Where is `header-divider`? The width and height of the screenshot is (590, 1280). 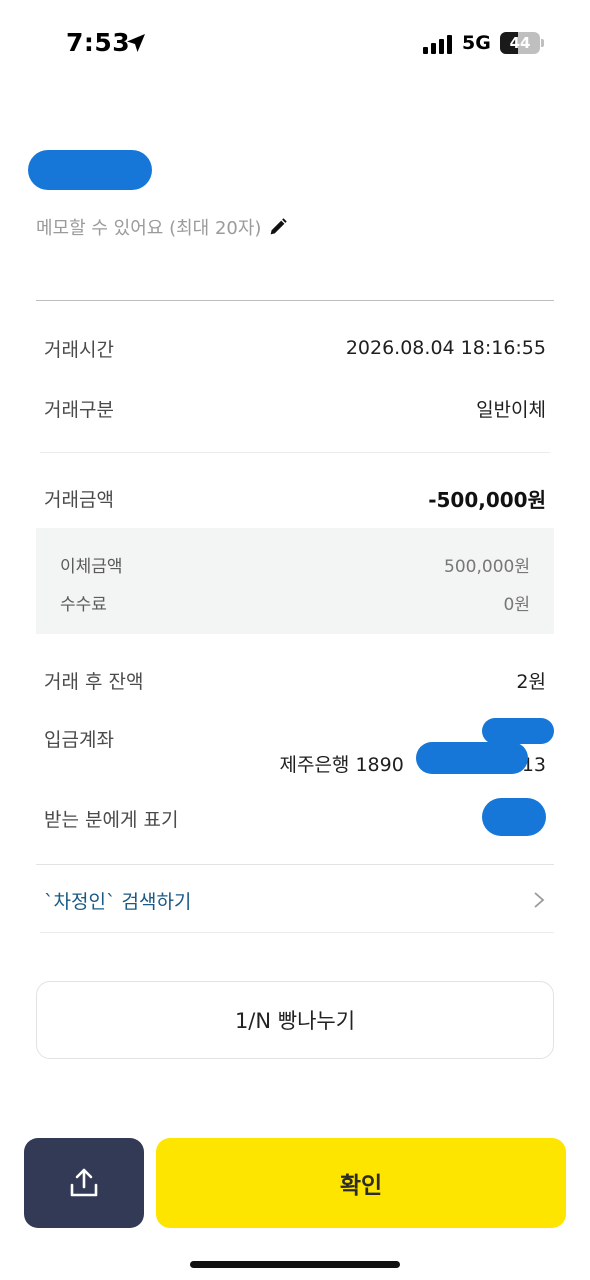
header-divider is located at coordinates (295, 300).